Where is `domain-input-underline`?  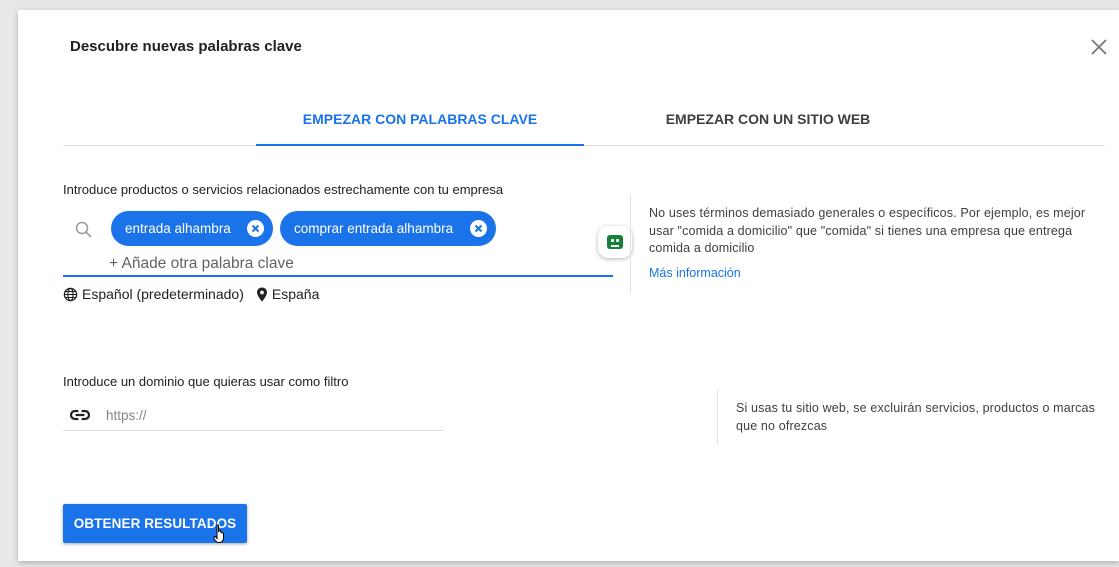 domain-input-underline is located at coordinates (253, 430).